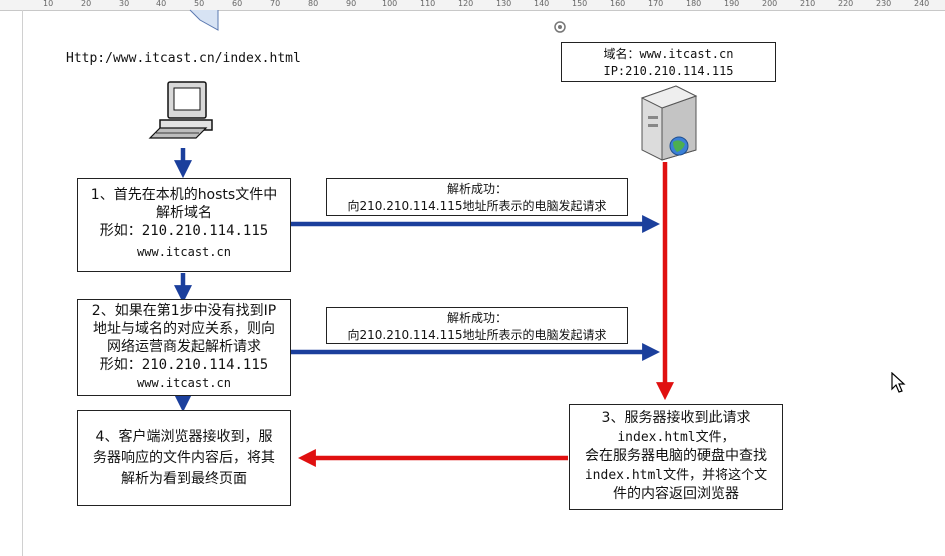  What do you see at coordinates (898, 382) in the screenshot?
I see `mouse-cursor-icon` at bounding box center [898, 382].